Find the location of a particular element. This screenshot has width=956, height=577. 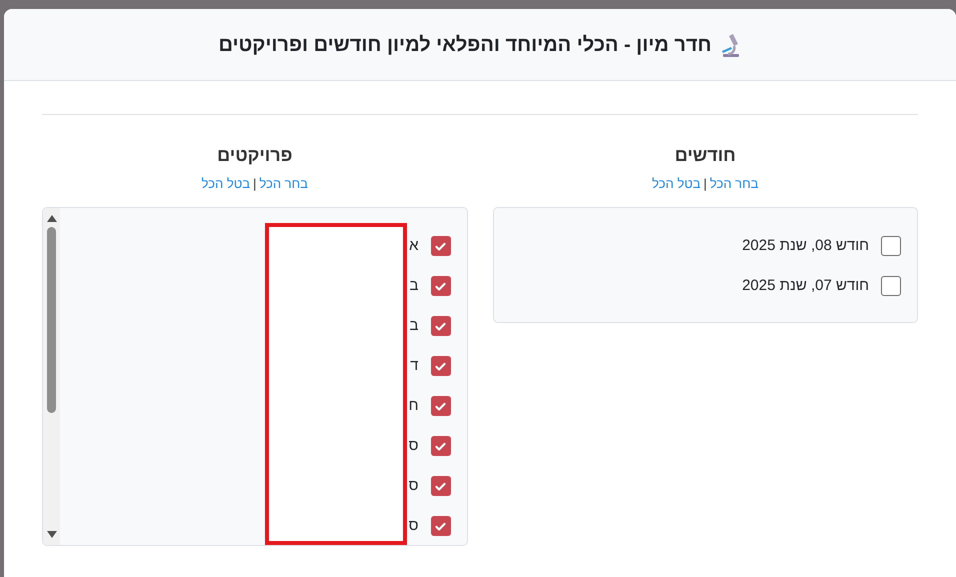

scrollbar-thumb is located at coordinates (51, 320).